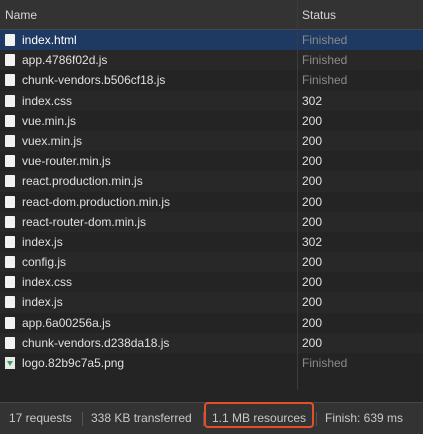 The width and height of the screenshot is (423, 434). Describe the element at coordinates (49, 120) in the screenshot. I see `request-name: vue.min.js` at that location.